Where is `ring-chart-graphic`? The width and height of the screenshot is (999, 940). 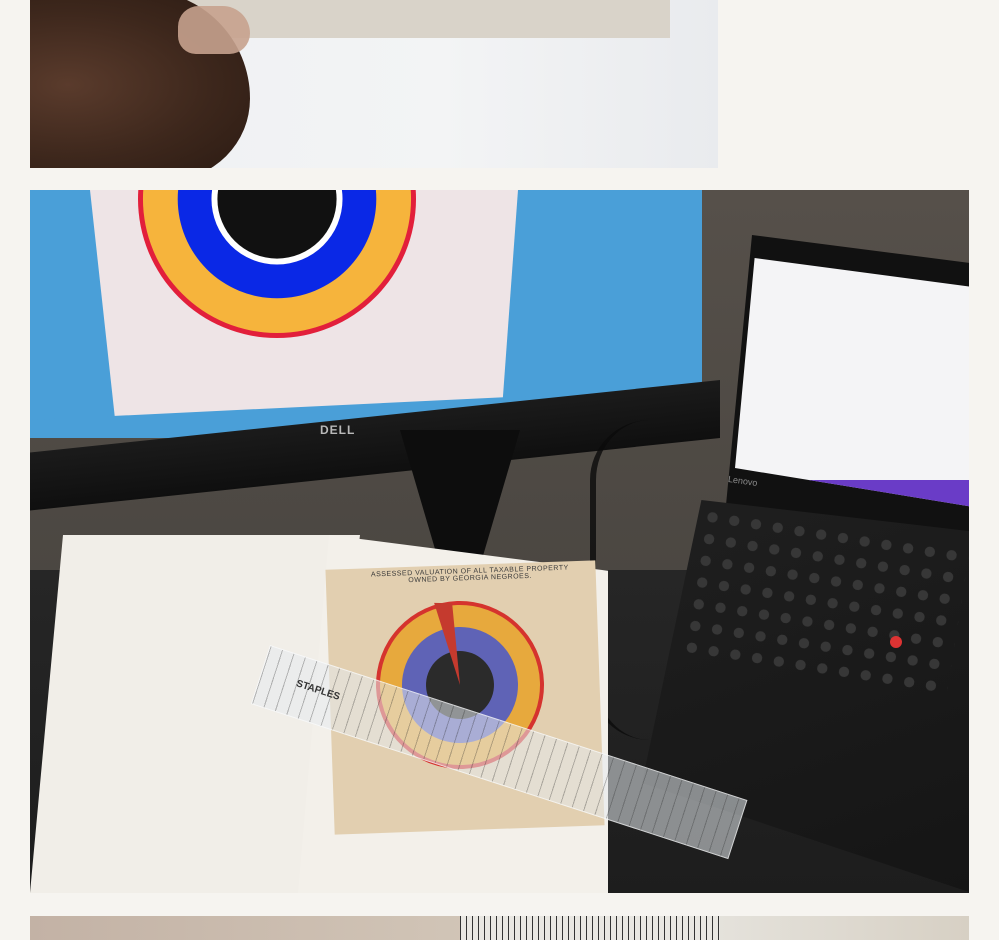 ring-chart-graphic is located at coordinates (277, 264).